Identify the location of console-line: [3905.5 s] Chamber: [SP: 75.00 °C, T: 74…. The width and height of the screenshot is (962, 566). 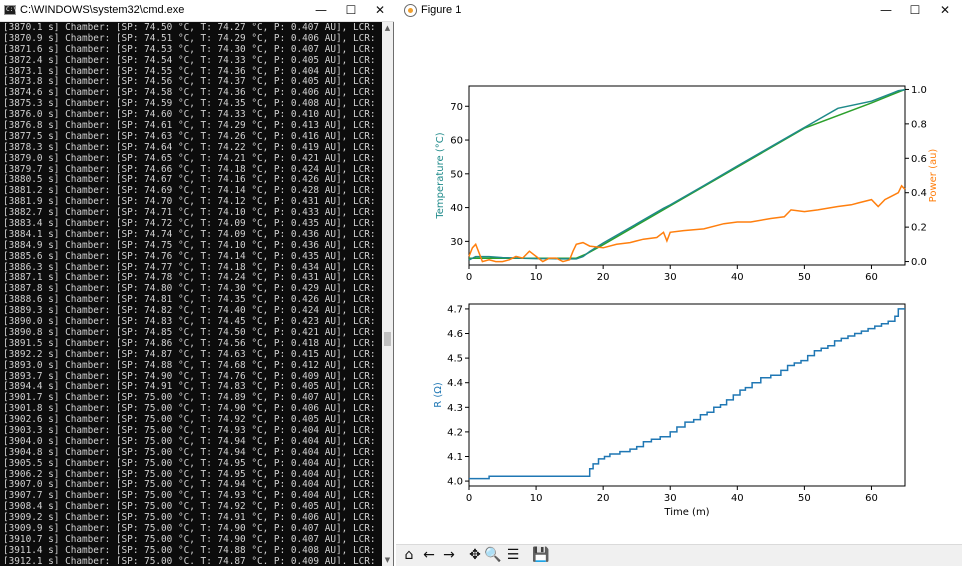
(189, 463).